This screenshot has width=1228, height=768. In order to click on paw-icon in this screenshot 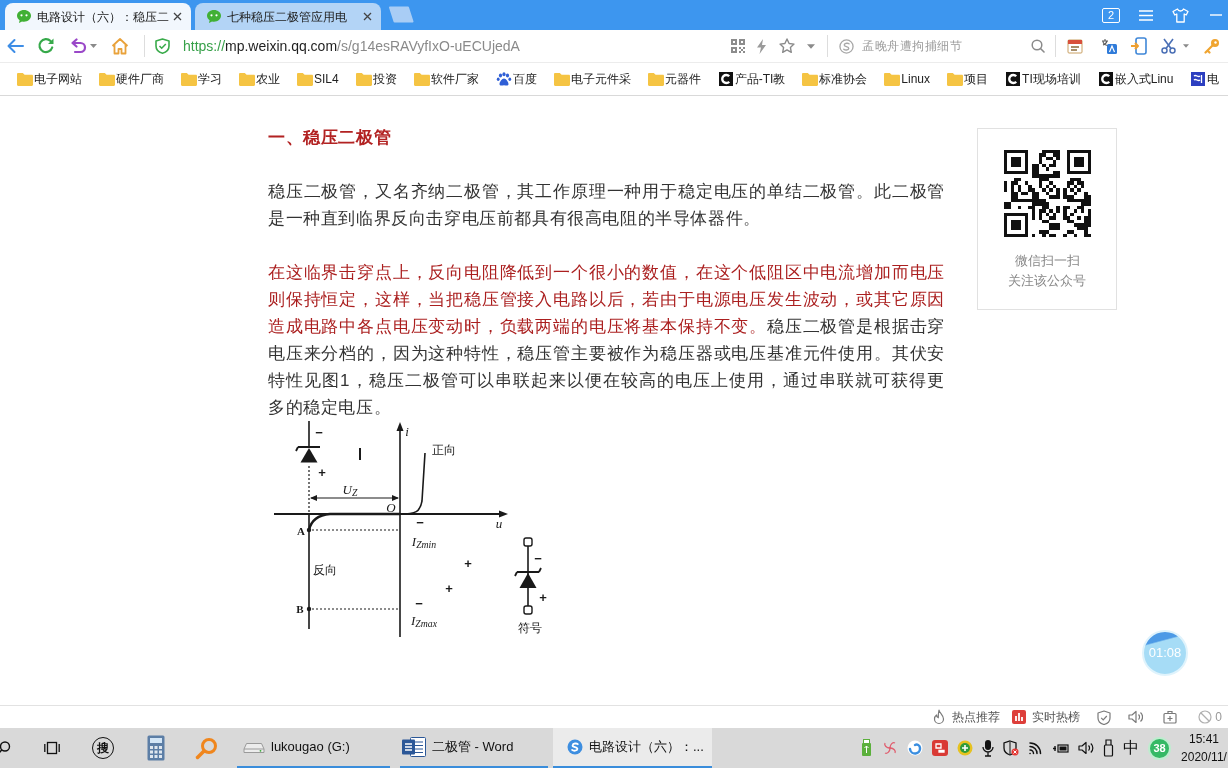, I will do `click(503, 79)`.